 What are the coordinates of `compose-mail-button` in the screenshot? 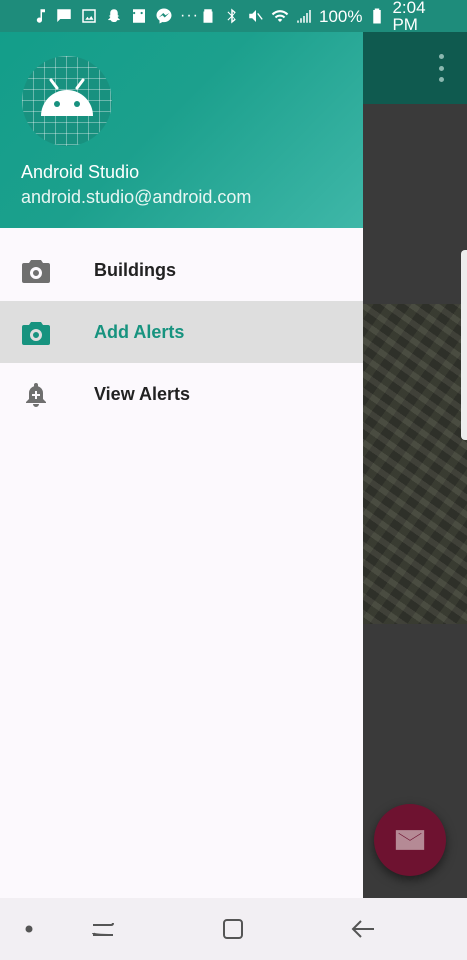 It's located at (410, 840).